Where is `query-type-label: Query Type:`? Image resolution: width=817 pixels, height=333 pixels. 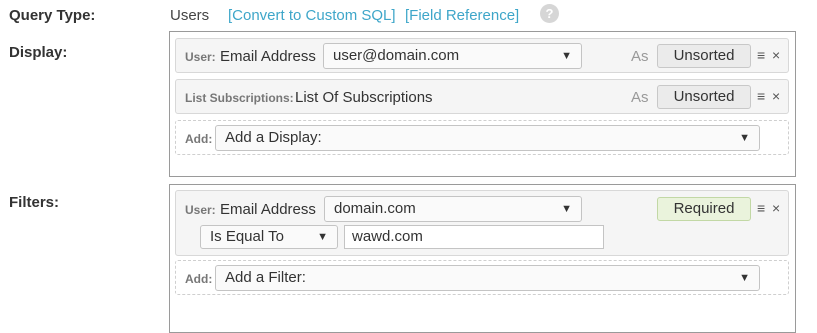
query-type-label: Query Type: is located at coordinates (52, 15).